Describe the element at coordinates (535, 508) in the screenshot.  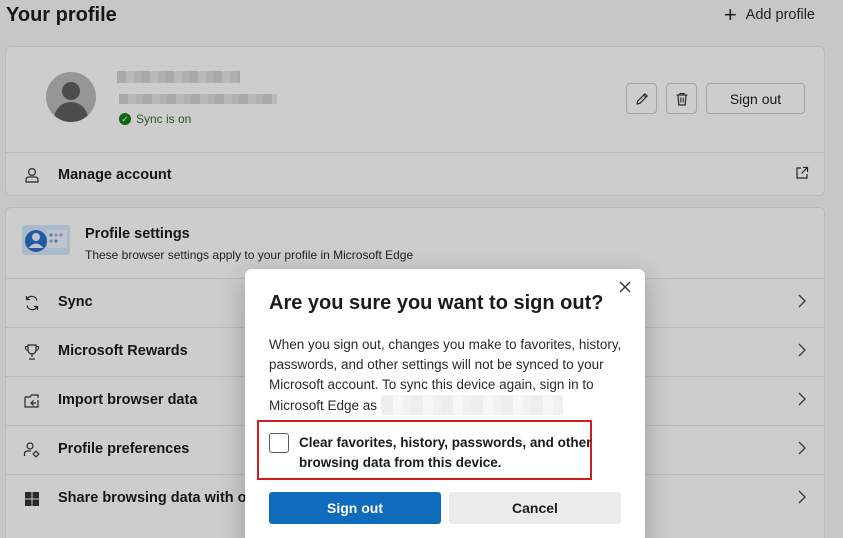
I see `cancel-button: Cancel` at that location.